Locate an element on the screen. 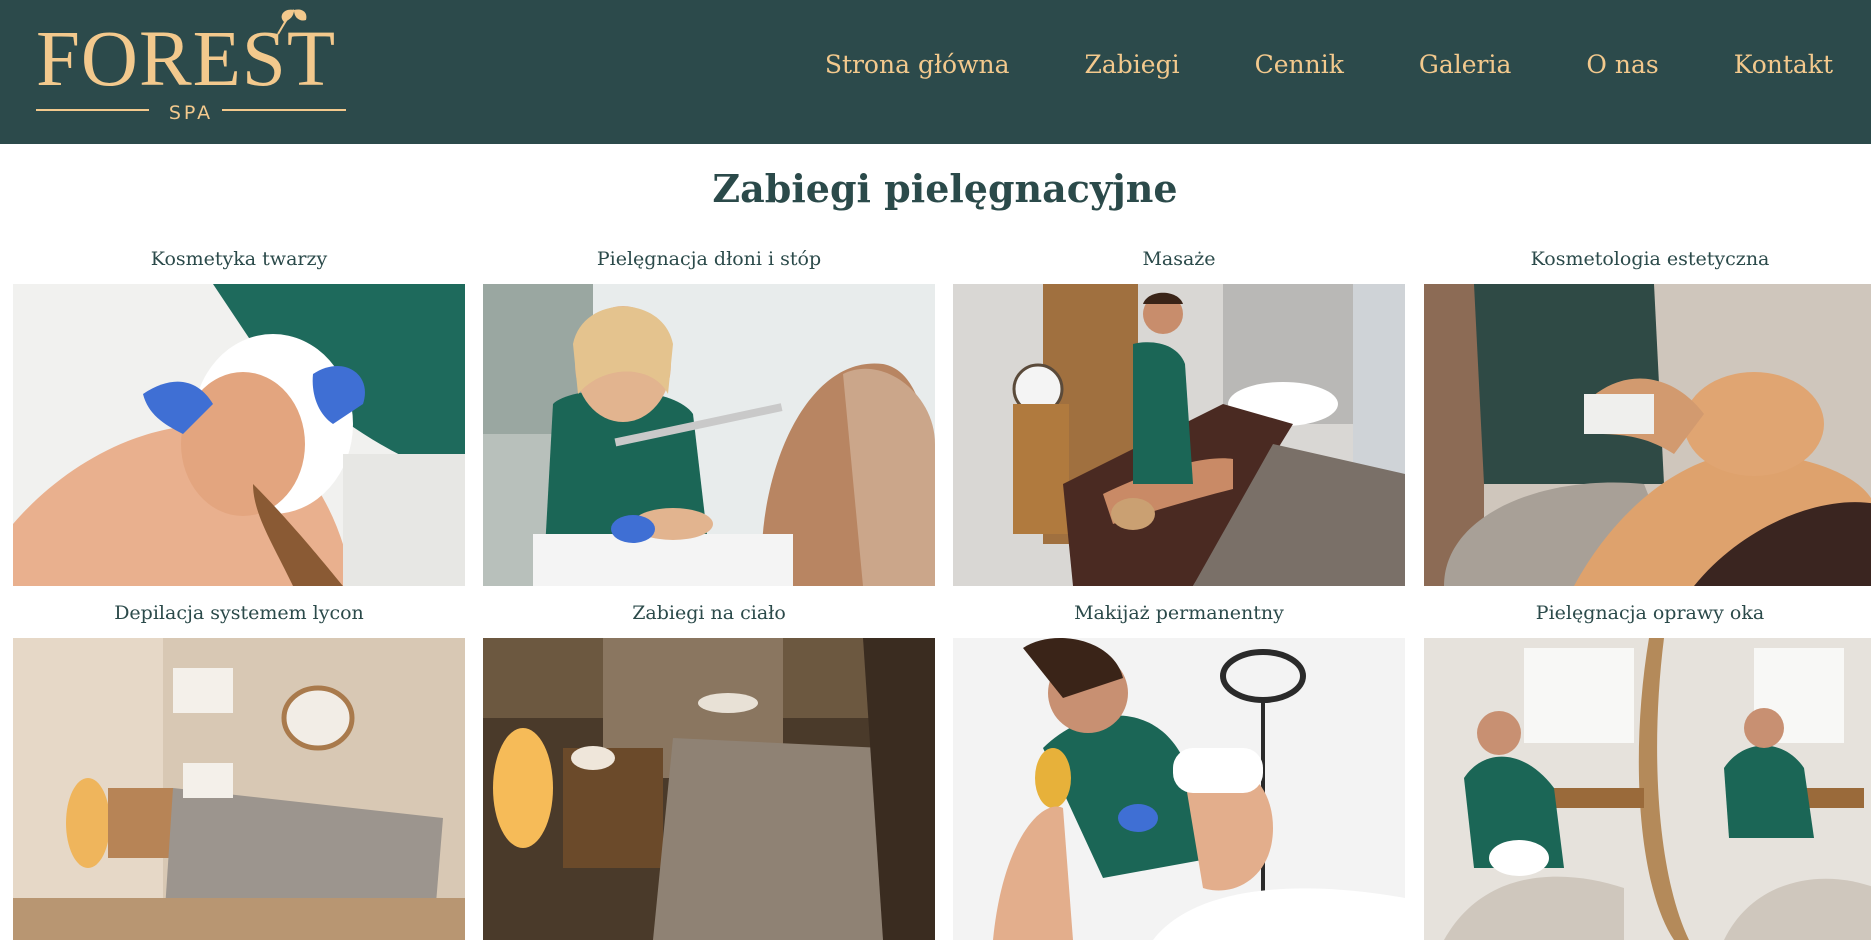 The height and width of the screenshot is (940, 1871). nav-about: O nas is located at coordinates (1622, 64).